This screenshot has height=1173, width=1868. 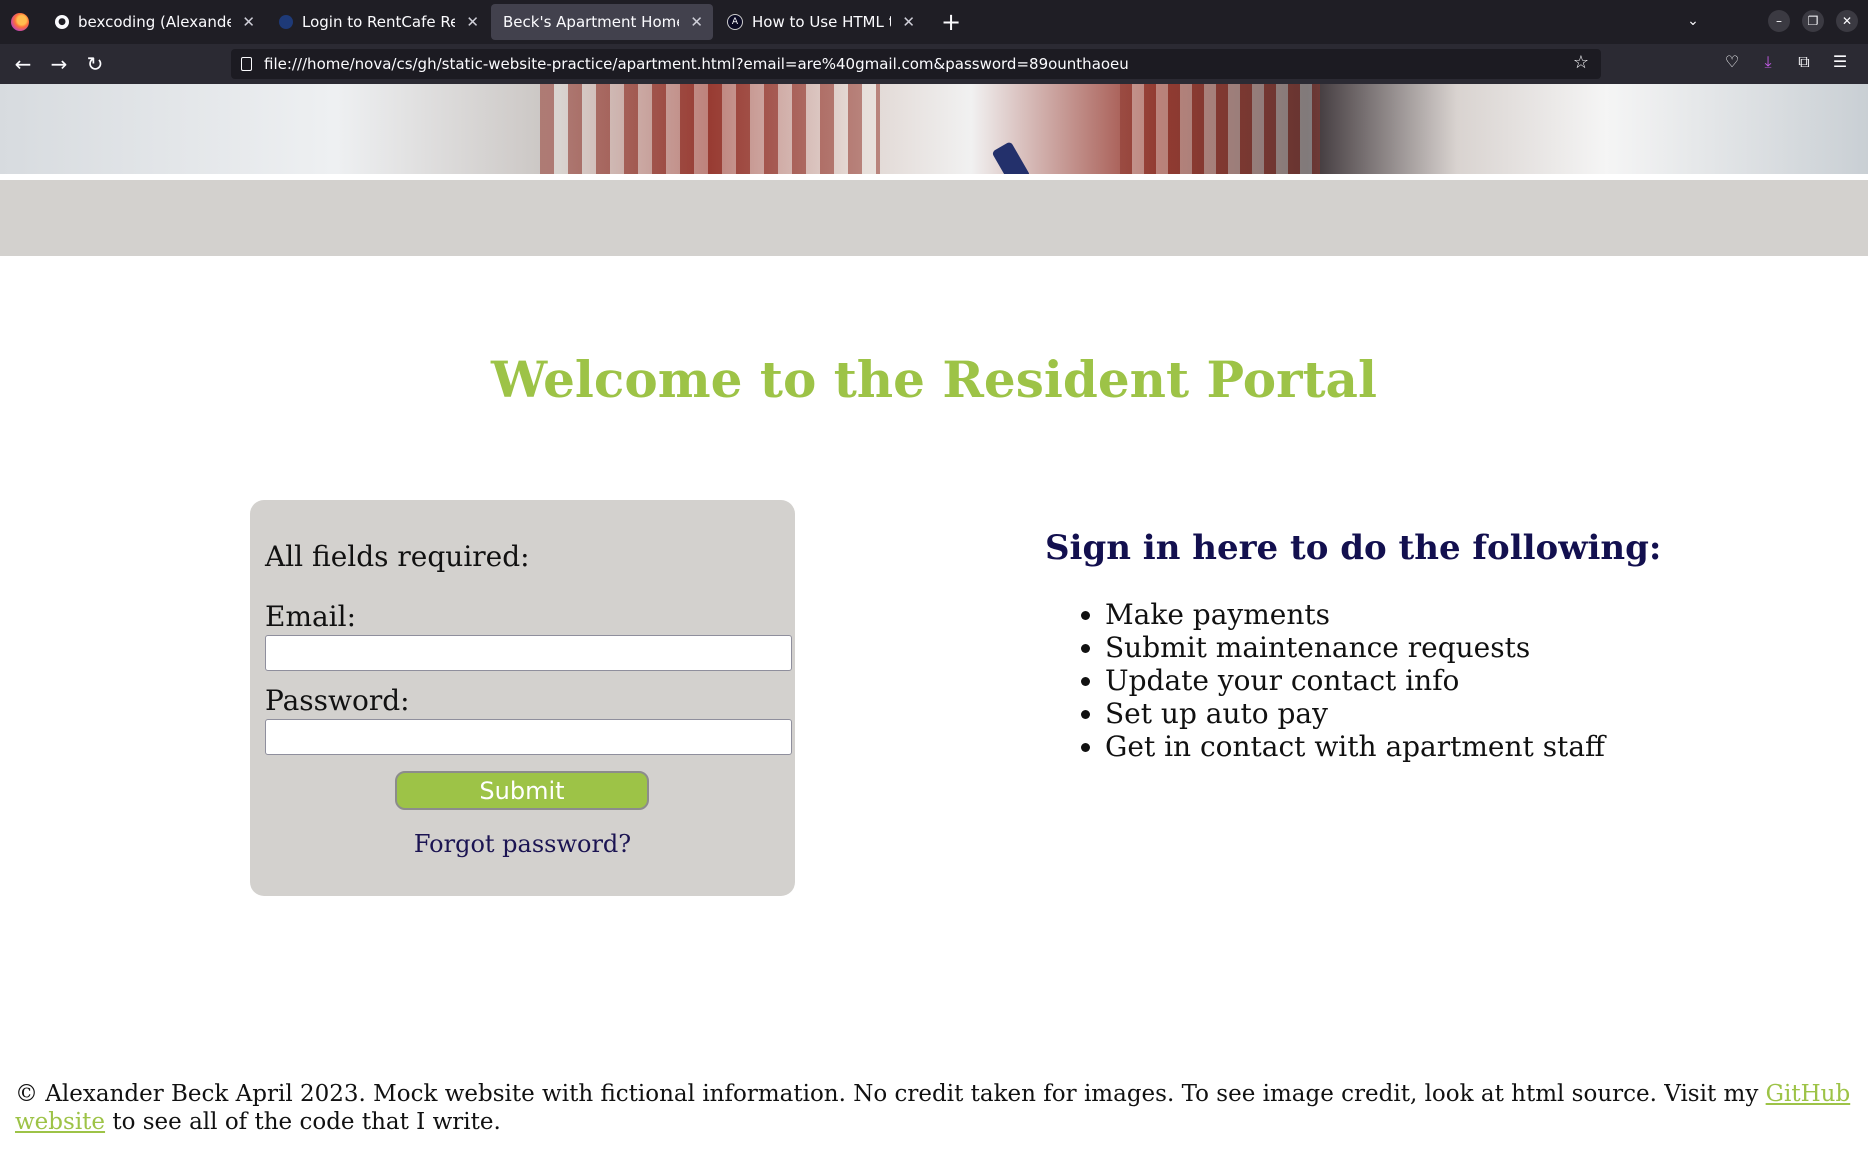 I want to click on window-controls: ⌄ – ❐ ✕, so click(x=1764, y=21).